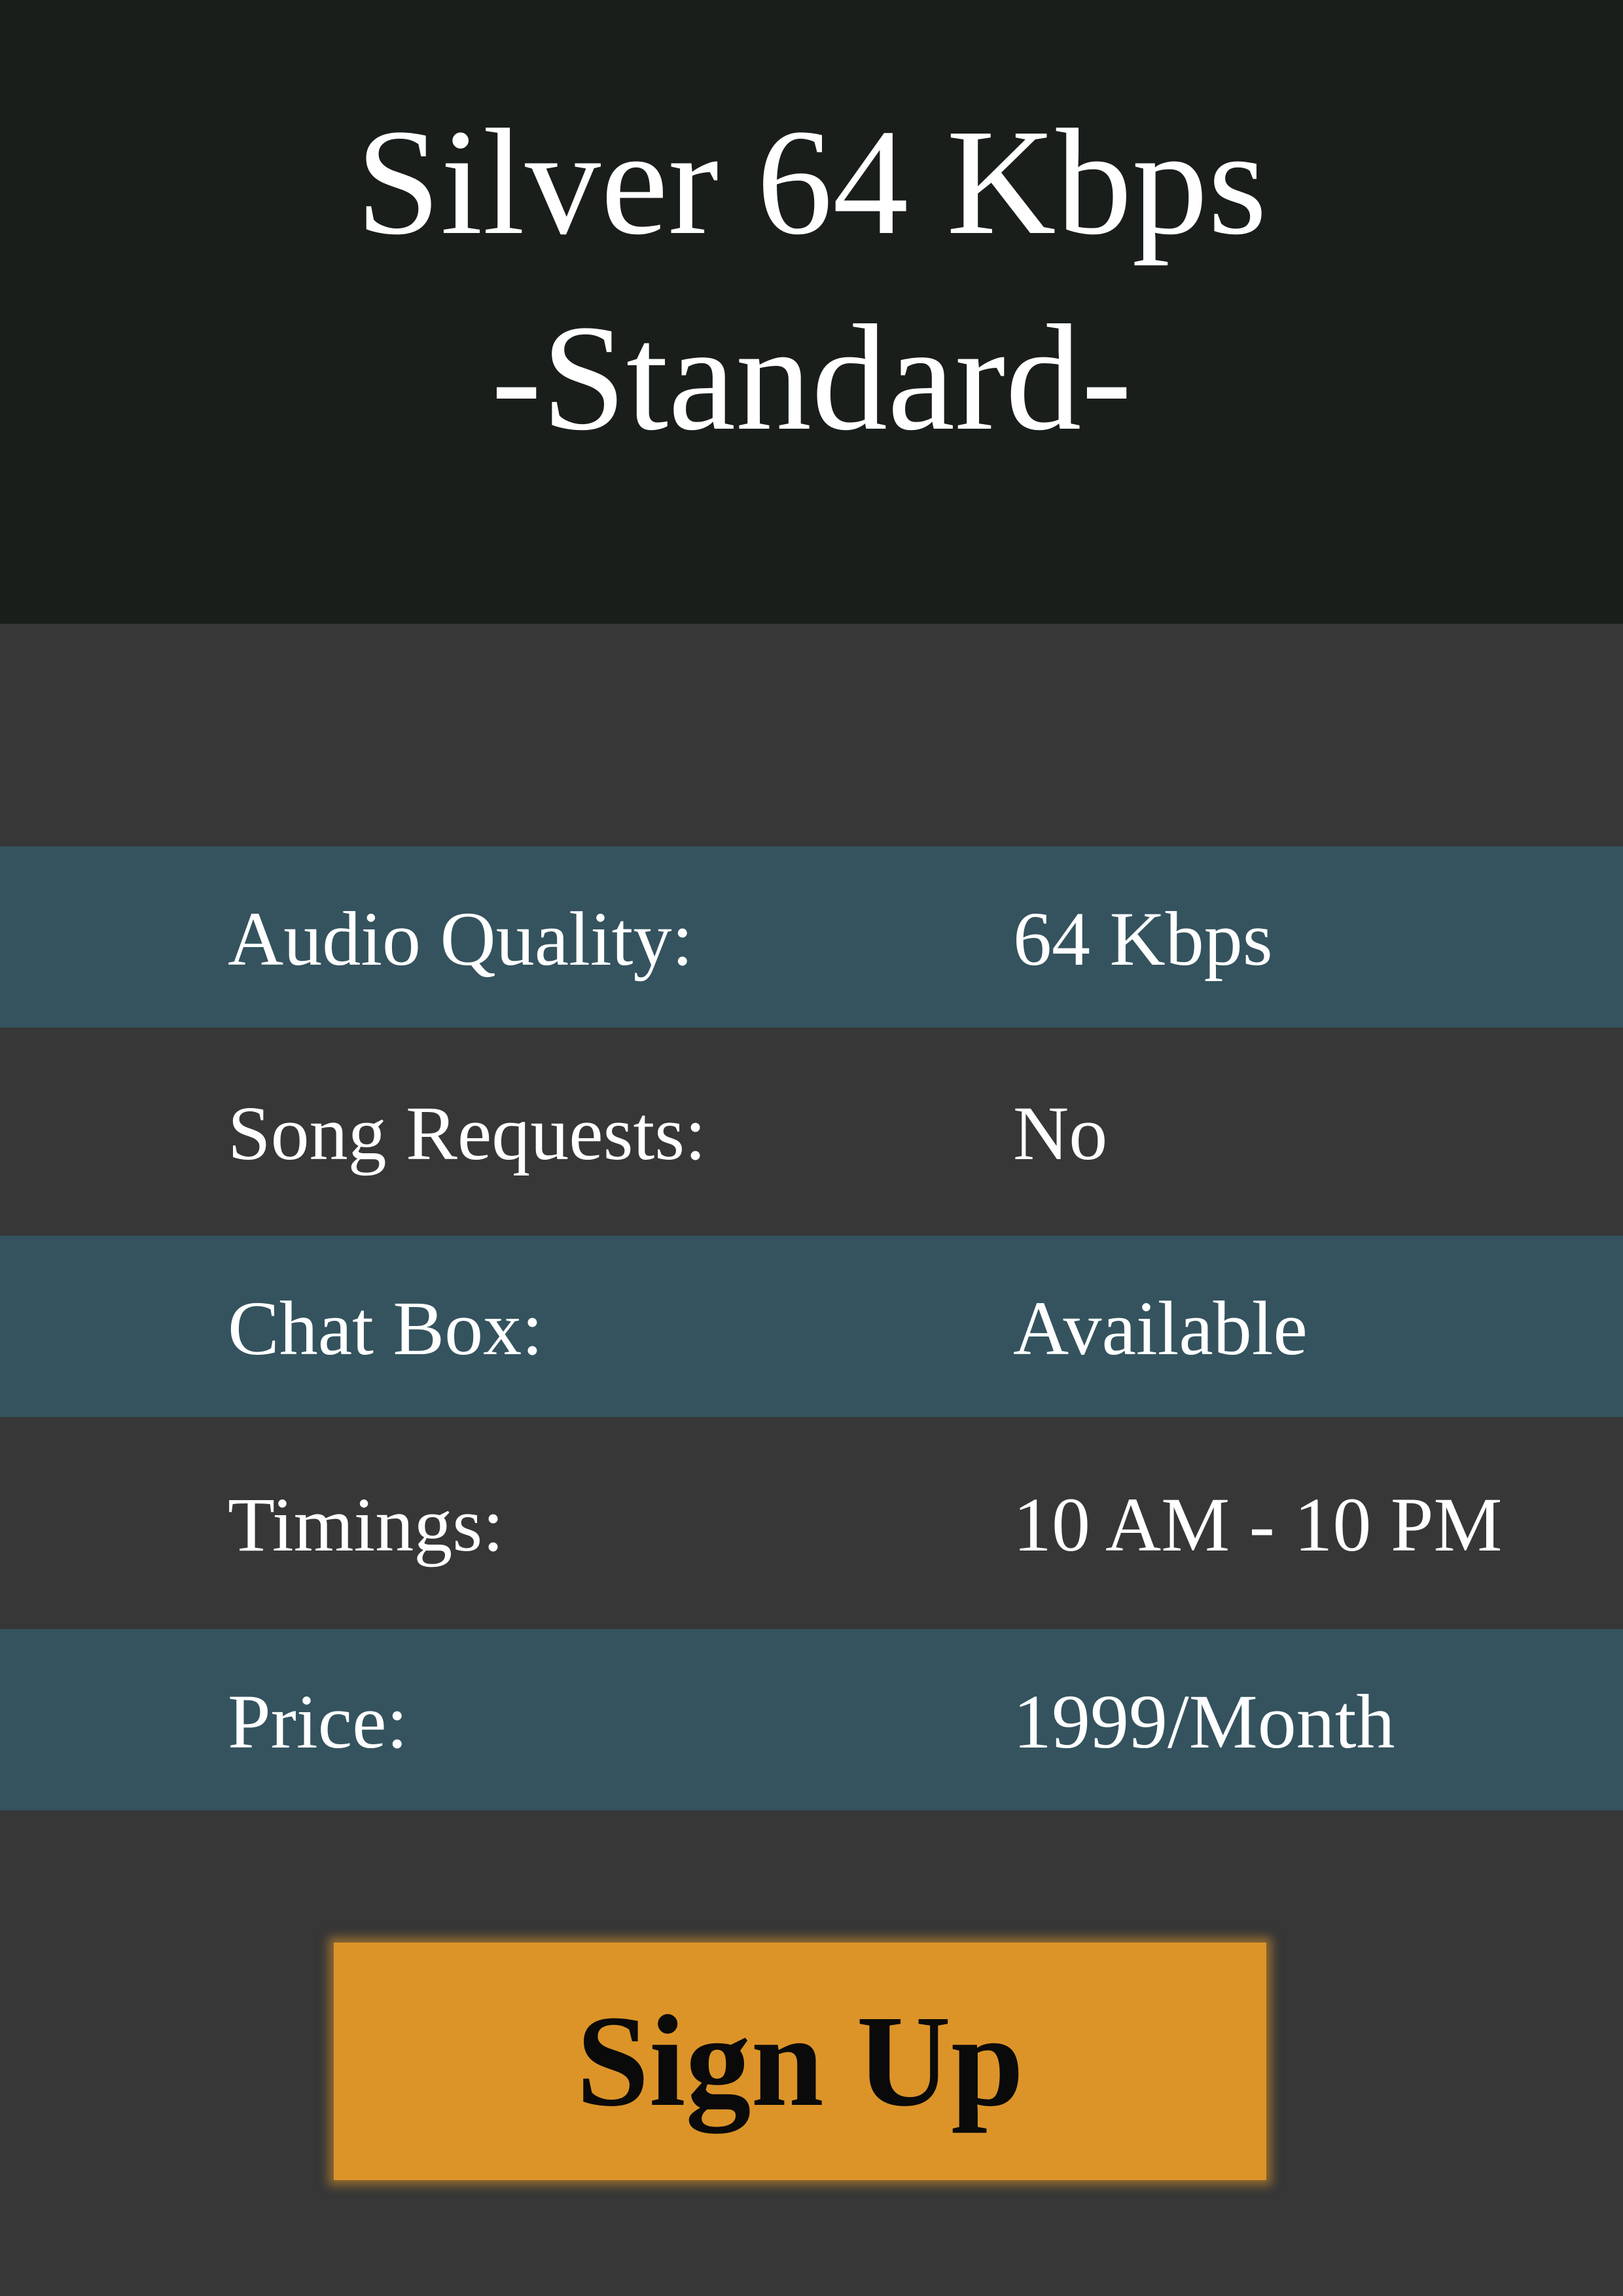  I want to click on detail-row-audio-quality: Audio Quality: 64 Kbps, so click(811, 937).